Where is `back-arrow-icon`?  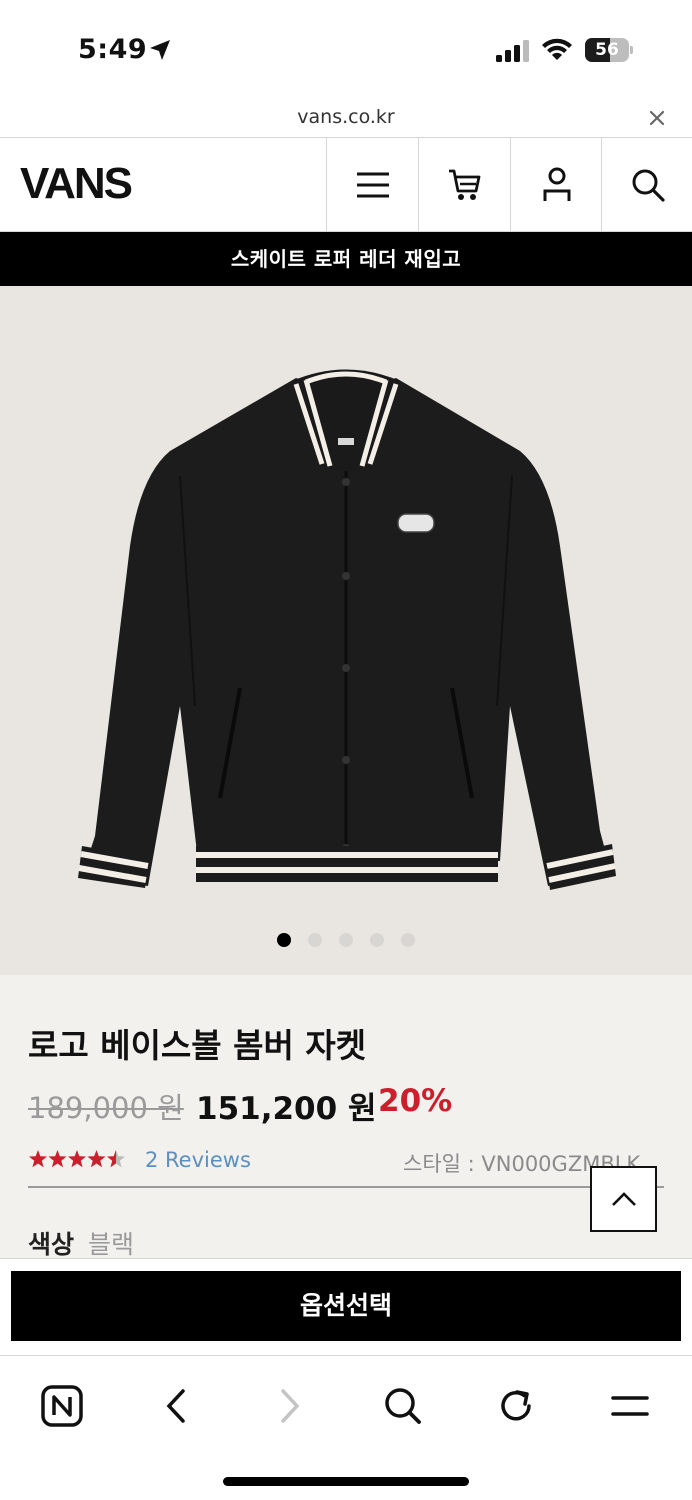 back-arrow-icon is located at coordinates (175, 1406).